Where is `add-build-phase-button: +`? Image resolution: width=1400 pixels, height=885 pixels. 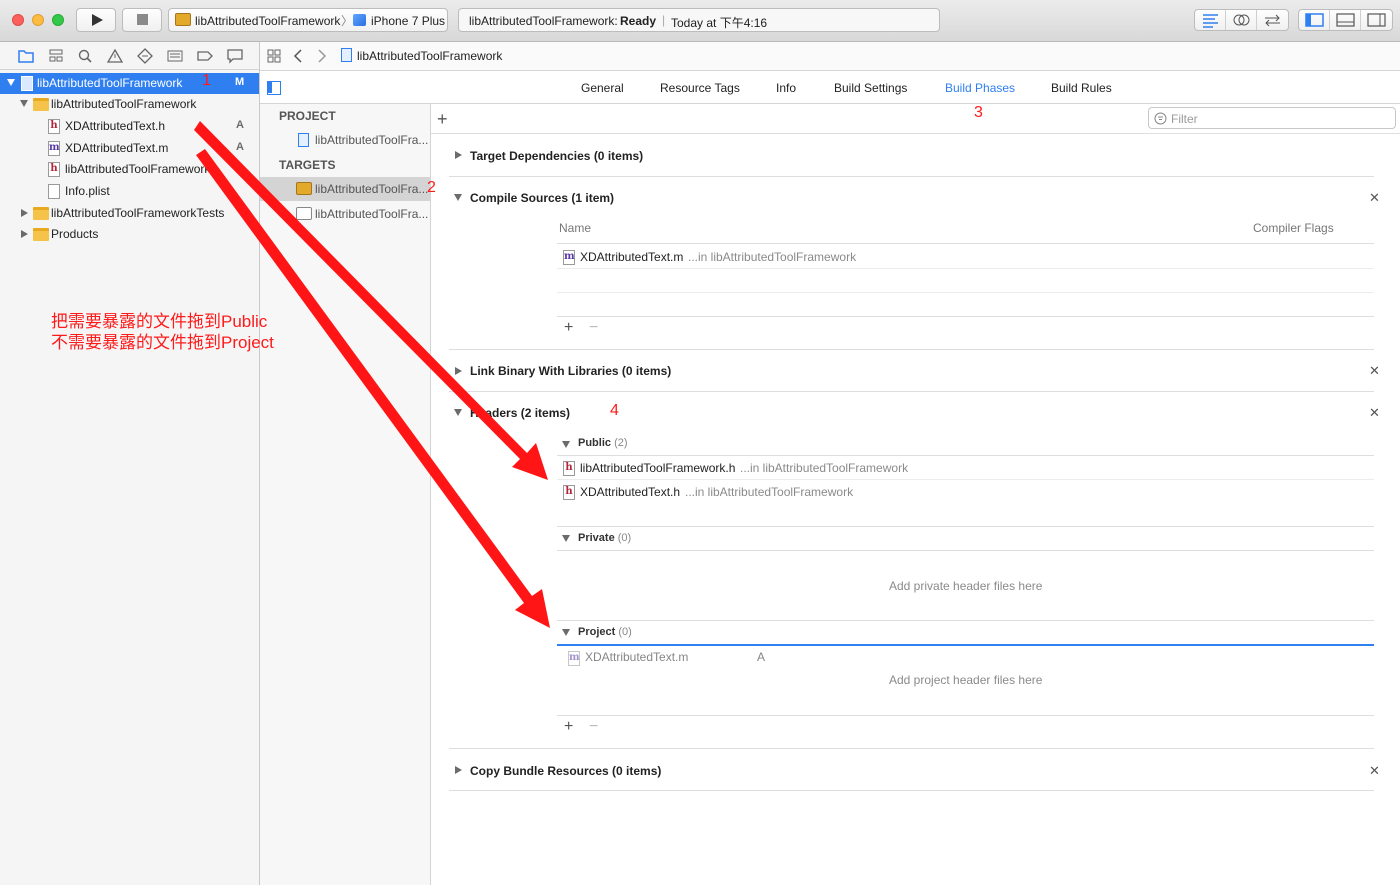 add-build-phase-button: + is located at coordinates (442, 119).